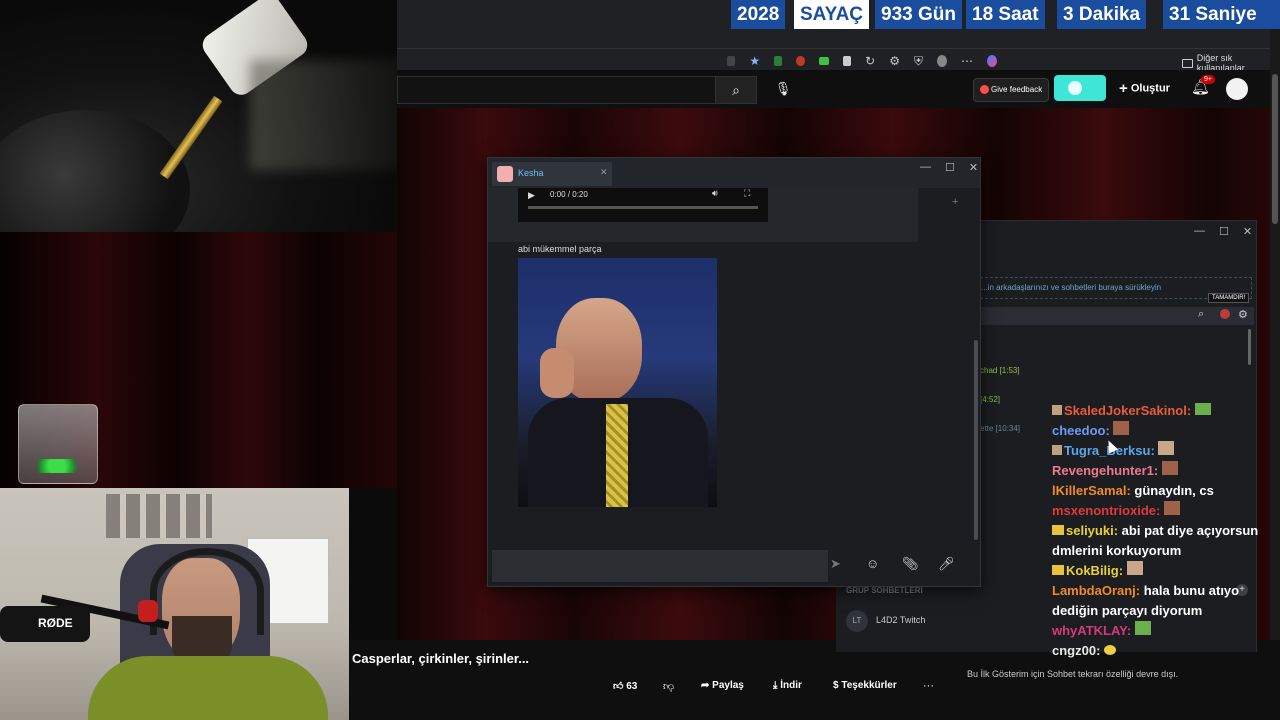  I want to click on group-chat-item: LT L4D2 Twitch, so click(946, 621).